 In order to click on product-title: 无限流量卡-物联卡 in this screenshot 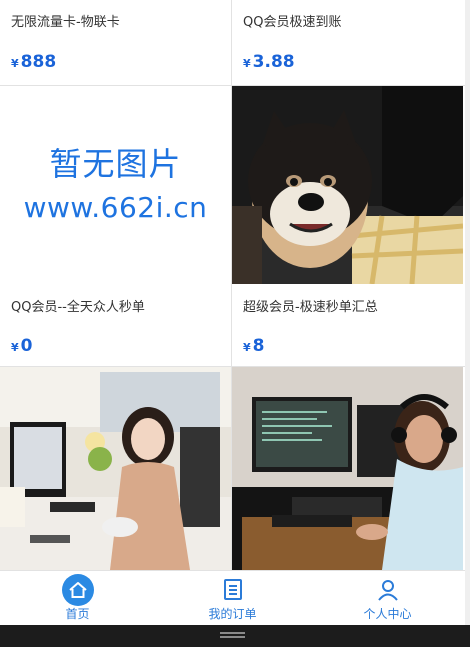, I will do `click(65, 22)`.